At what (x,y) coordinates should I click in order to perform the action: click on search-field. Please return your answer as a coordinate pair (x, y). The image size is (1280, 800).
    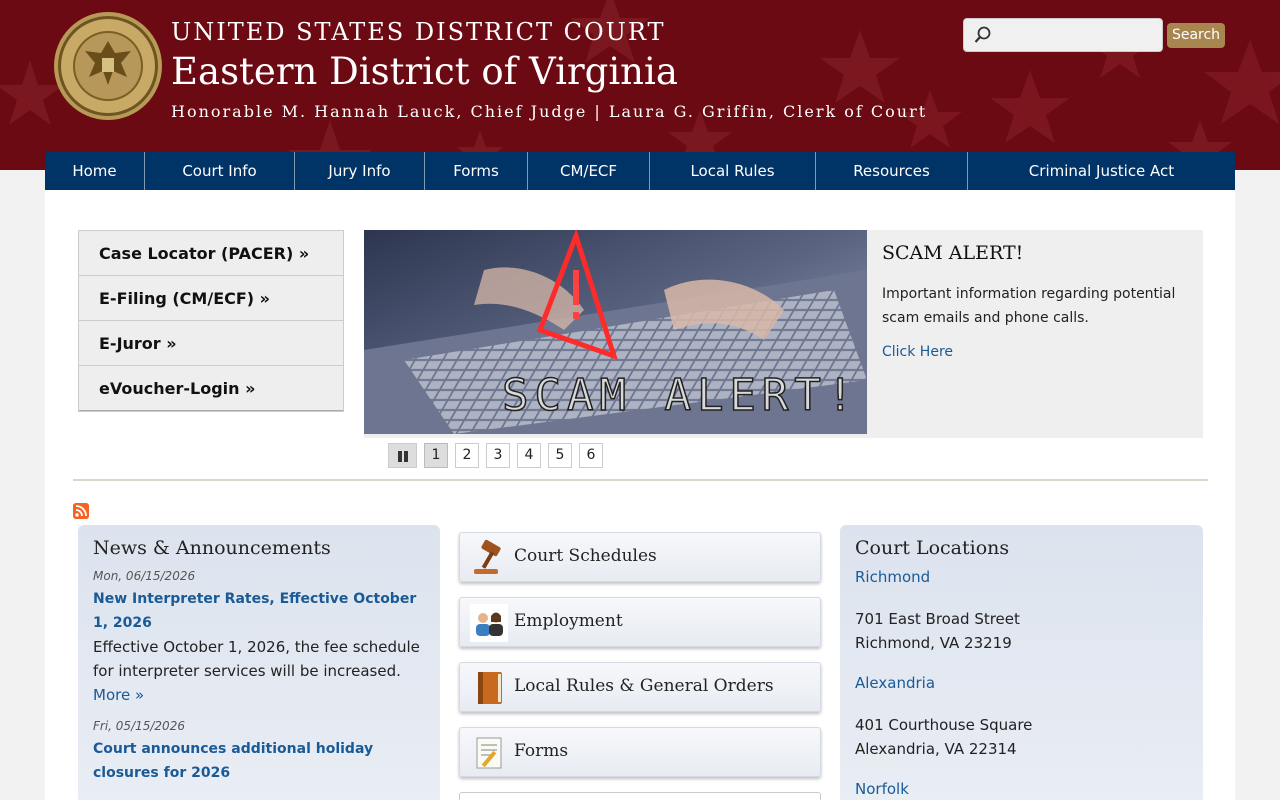
    Looking at the image, I should click on (1063, 35).